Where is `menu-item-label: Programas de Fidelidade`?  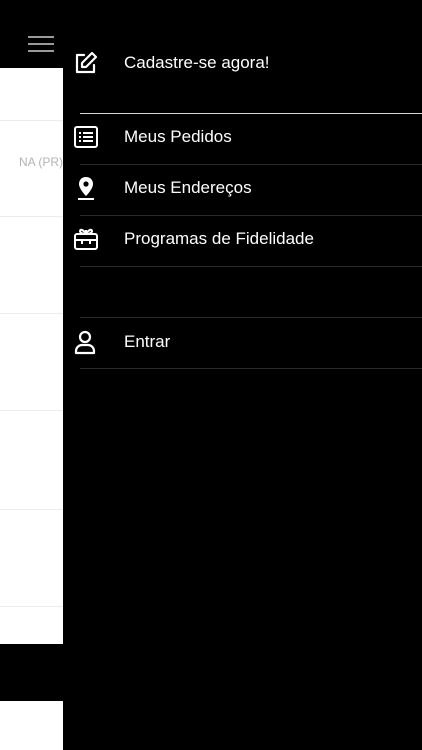 menu-item-label: Programas de Fidelidade is located at coordinates (219, 238).